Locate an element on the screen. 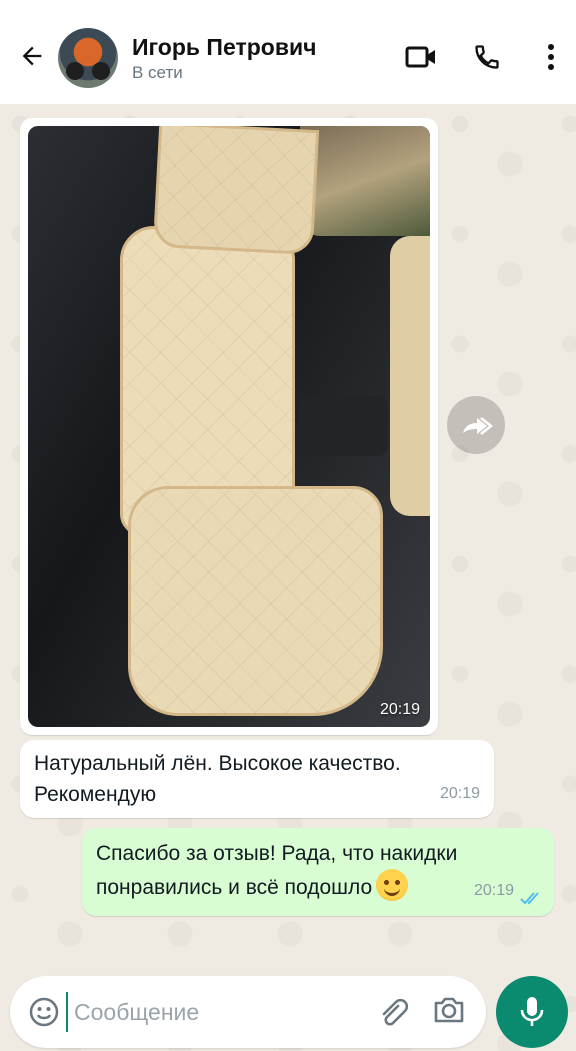 The image size is (576, 1051). contact-status: В сети is located at coordinates (157, 72).